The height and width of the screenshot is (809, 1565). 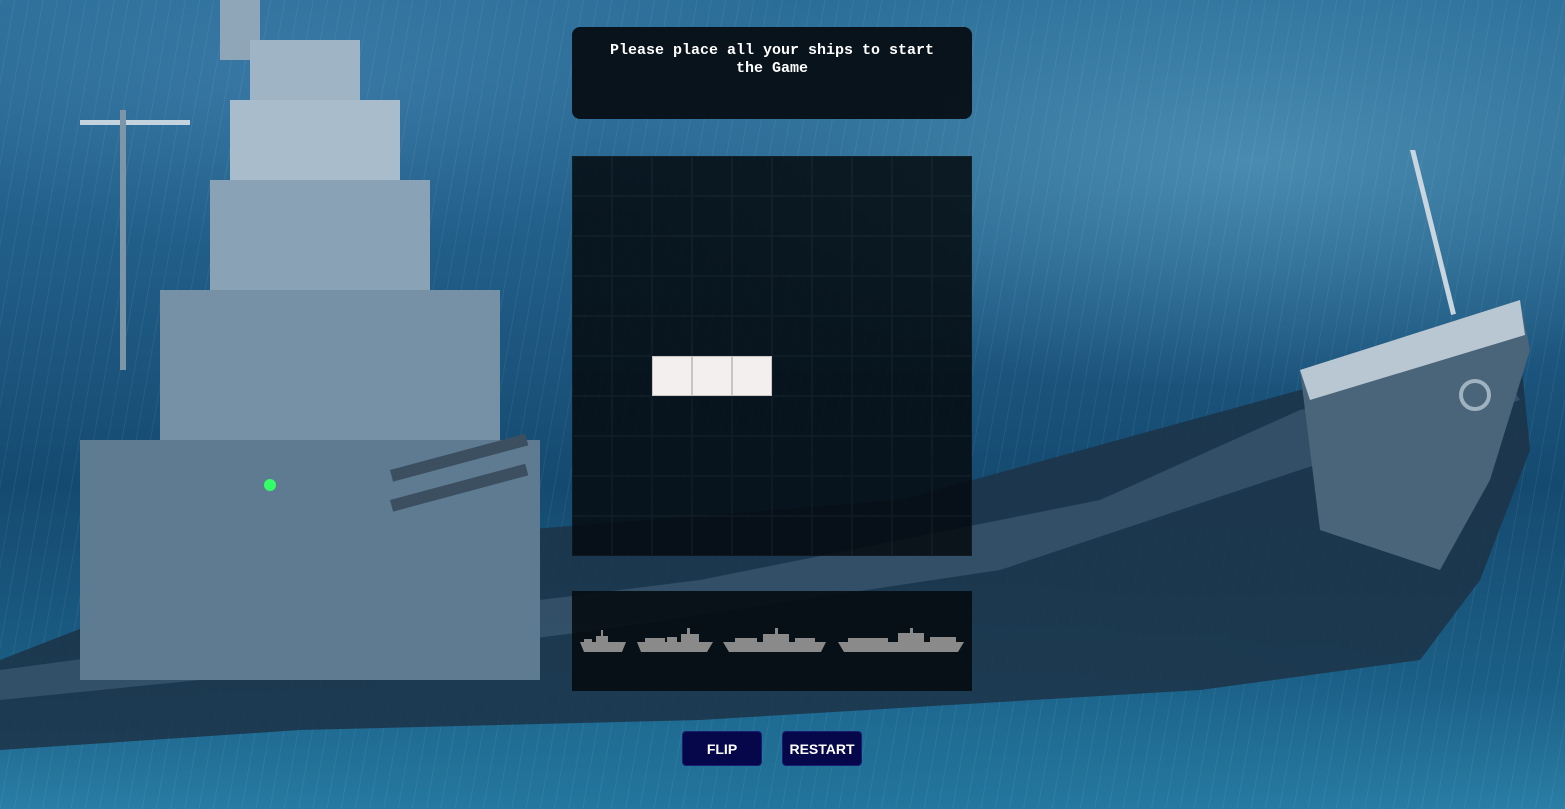 What do you see at coordinates (822, 748) in the screenshot?
I see `restart-button: RESTART` at bounding box center [822, 748].